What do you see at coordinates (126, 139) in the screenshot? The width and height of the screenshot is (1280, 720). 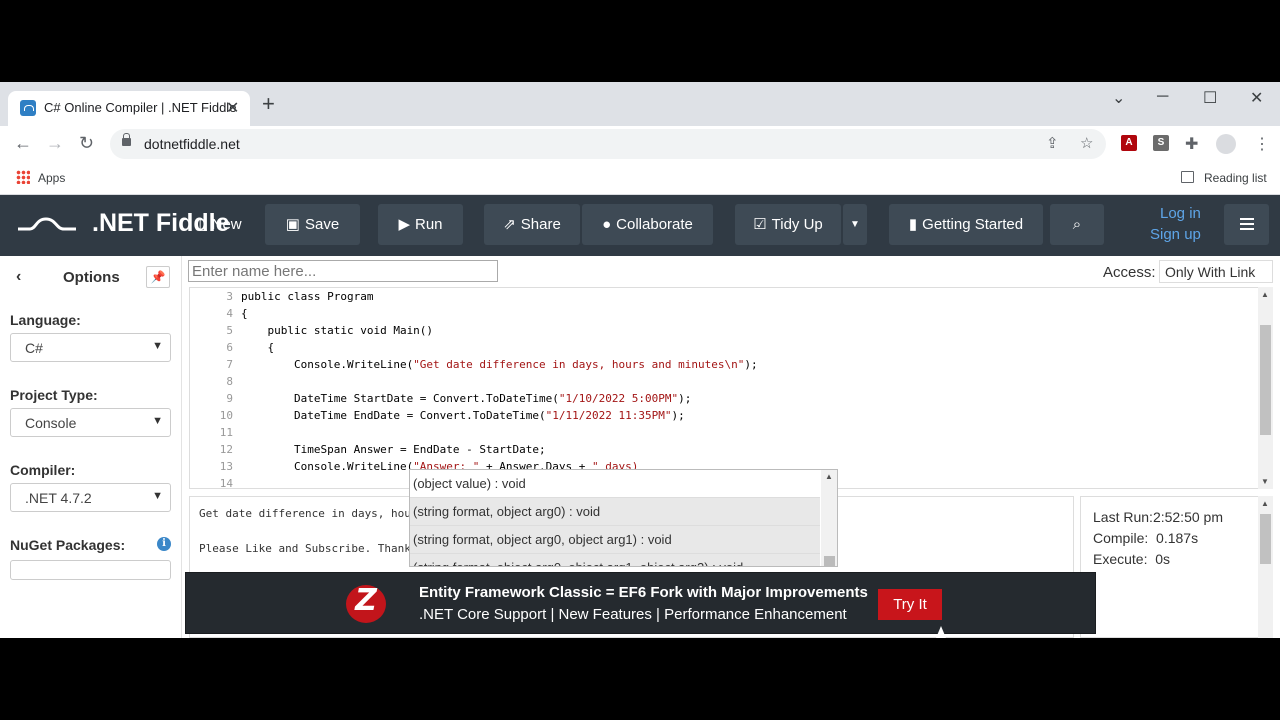 I see `lock-icon` at bounding box center [126, 139].